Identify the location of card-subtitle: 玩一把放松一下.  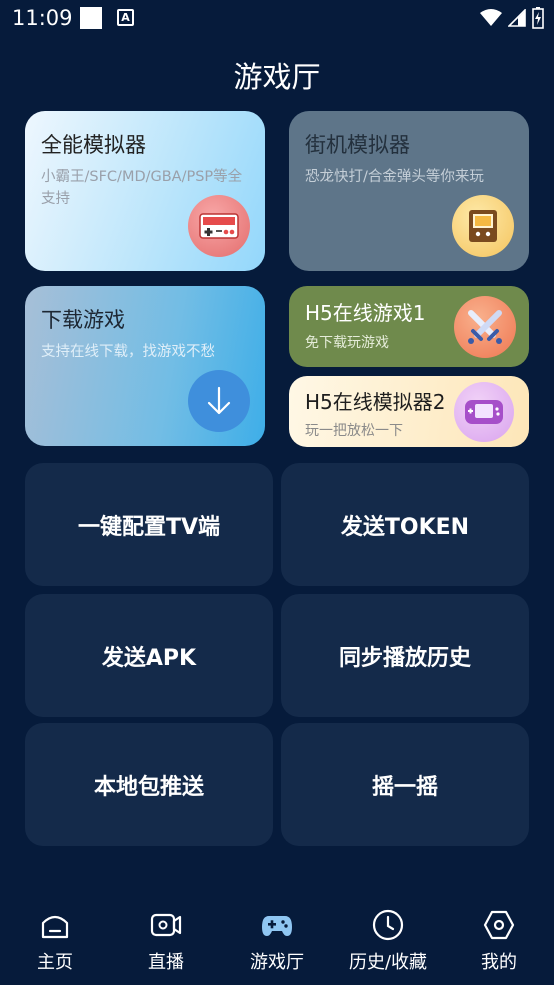
(354, 431).